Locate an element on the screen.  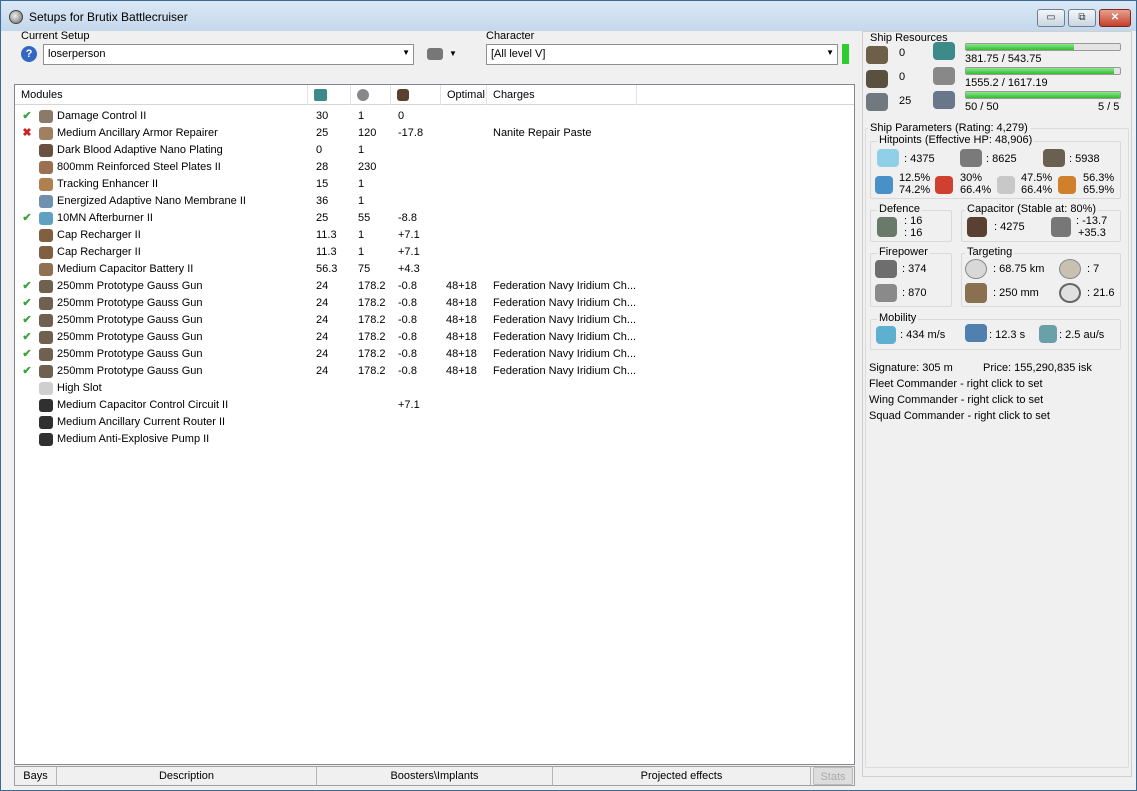
afterburner-icon is located at coordinates (46, 218).